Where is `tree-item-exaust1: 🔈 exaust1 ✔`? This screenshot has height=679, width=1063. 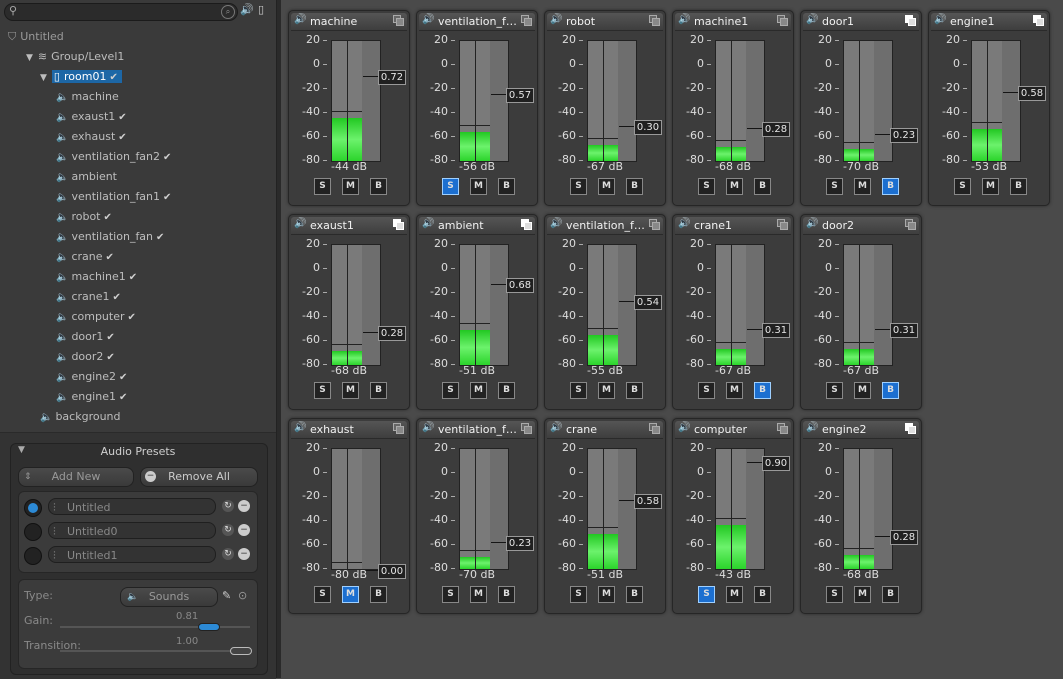
tree-item-exaust1: 🔈 exaust1 ✔ is located at coordinates (91, 118).